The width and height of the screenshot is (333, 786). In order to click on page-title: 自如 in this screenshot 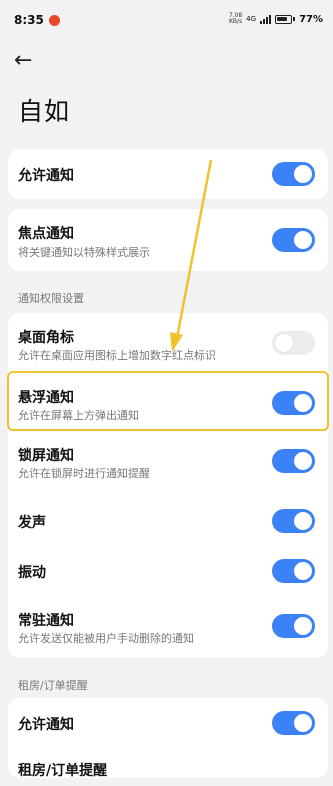, I will do `click(44, 111)`.